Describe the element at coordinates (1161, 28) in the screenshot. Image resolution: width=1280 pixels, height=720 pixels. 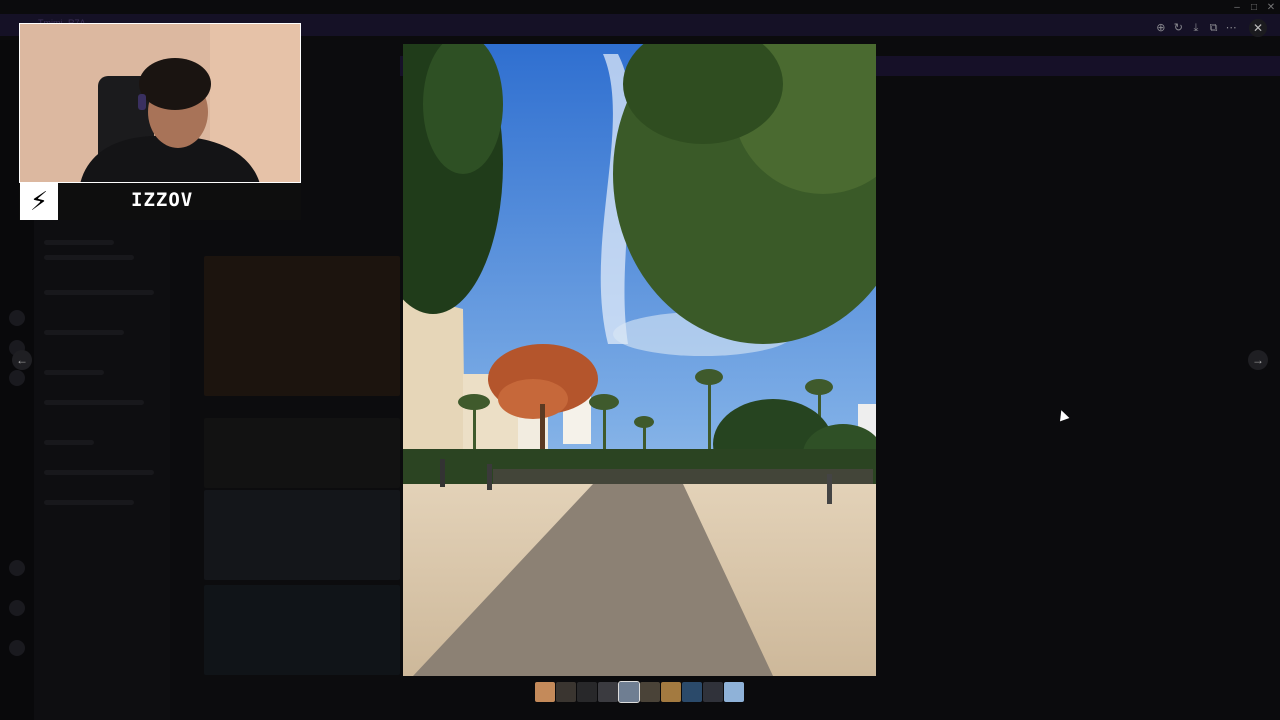
I see `zoom-icon: ⊕` at that location.